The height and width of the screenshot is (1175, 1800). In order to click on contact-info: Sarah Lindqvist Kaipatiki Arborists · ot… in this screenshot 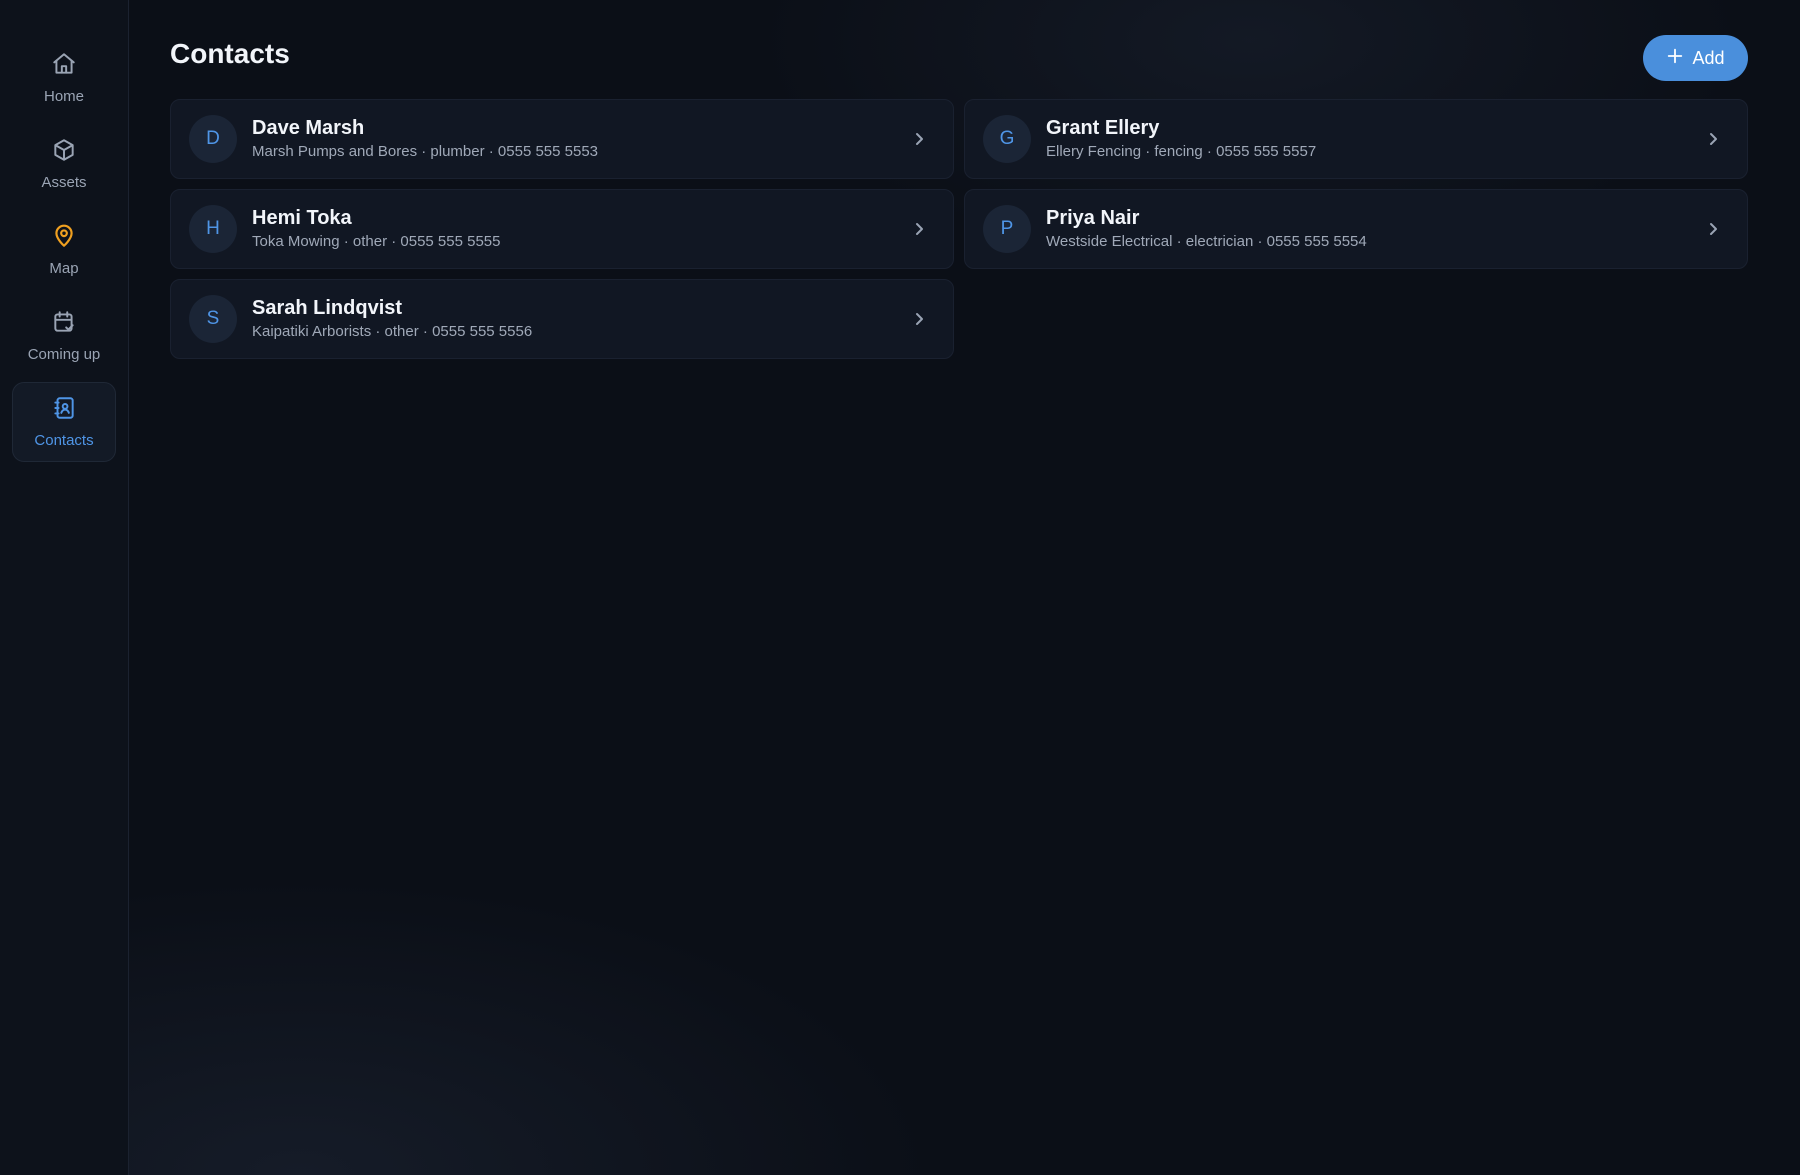, I will do `click(580, 319)`.